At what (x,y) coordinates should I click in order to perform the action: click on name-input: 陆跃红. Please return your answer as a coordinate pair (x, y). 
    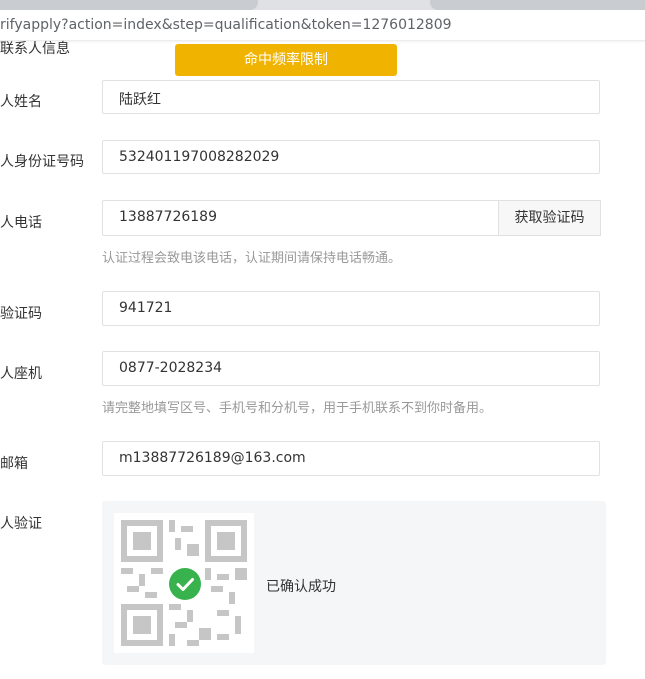
    Looking at the image, I should click on (351, 97).